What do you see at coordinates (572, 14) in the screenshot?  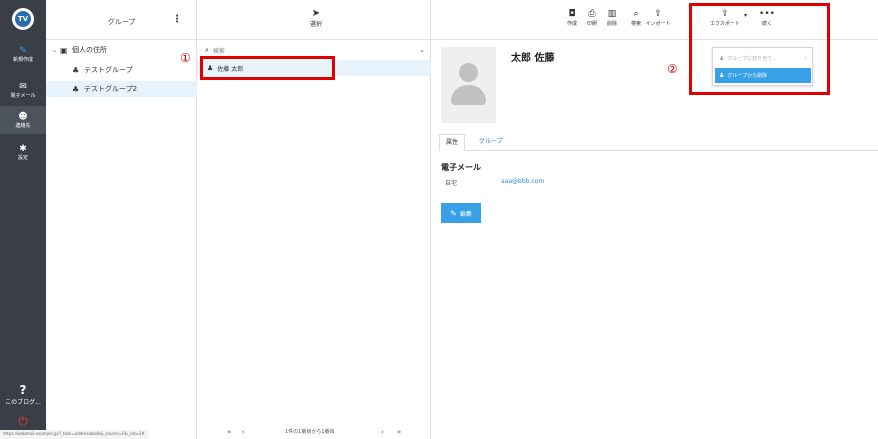 I see `create-icon: ◘` at bounding box center [572, 14].